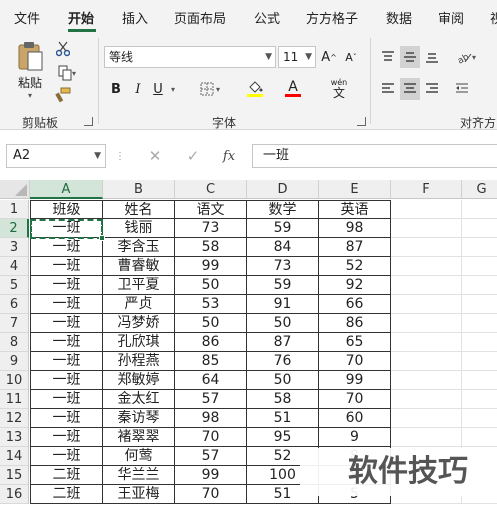 This screenshot has height=508, width=497. I want to click on font-color-icon: A, so click(293, 88).